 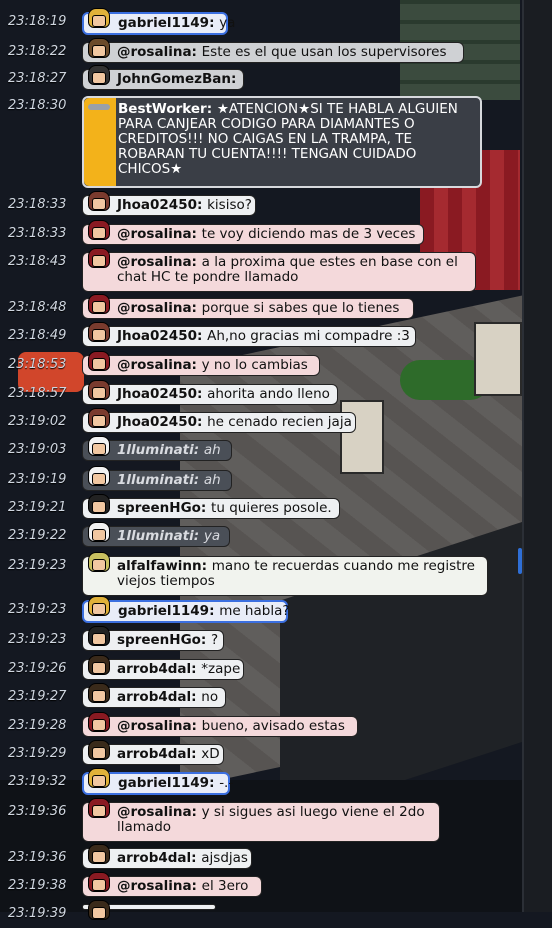 I want to click on message-text: ah, so click(x=212, y=480).